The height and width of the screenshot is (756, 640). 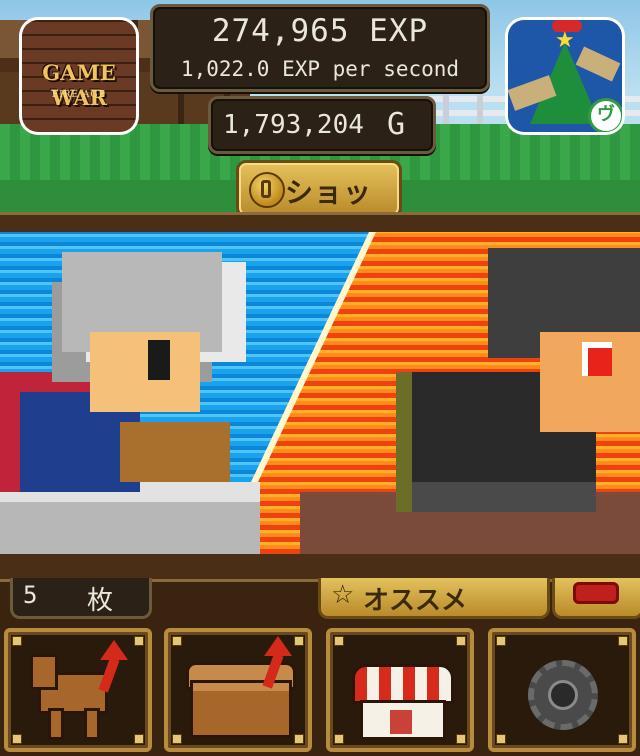 I want to click on gear-hub, so click(x=563, y=695).